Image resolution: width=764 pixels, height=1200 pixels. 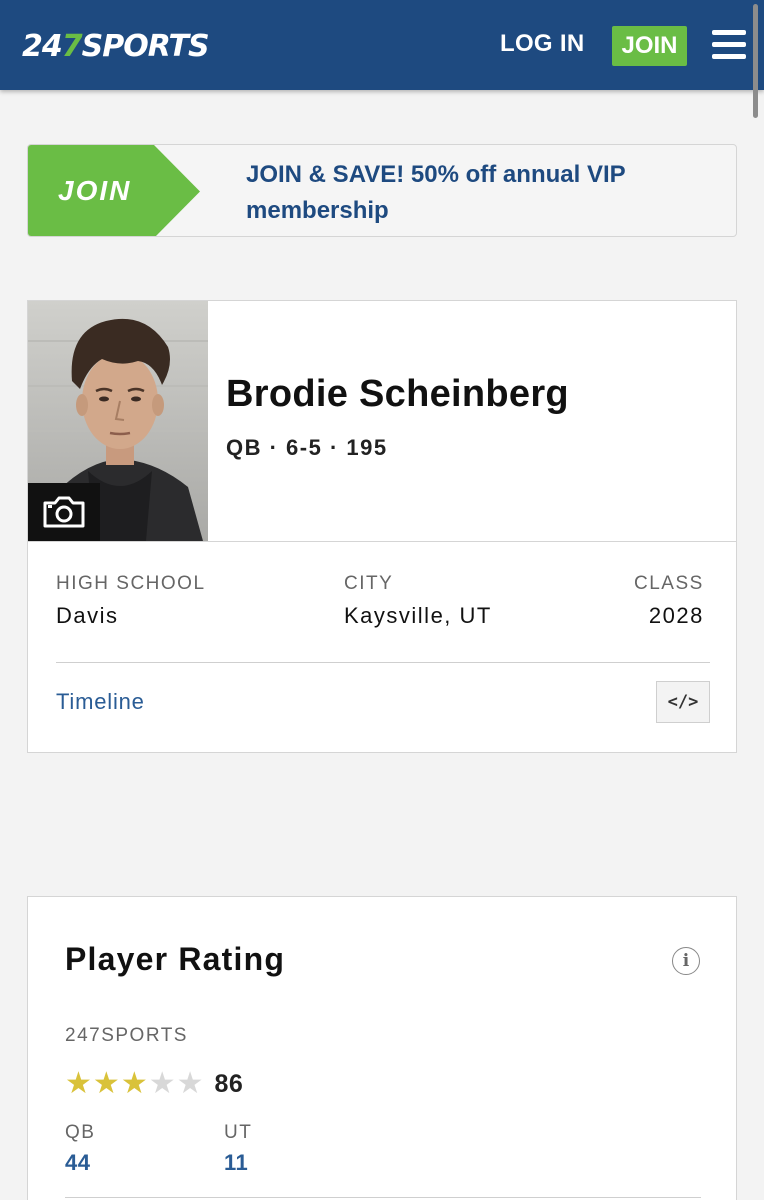 What do you see at coordinates (676, 615) in the screenshot?
I see `class-value: 2028` at bounding box center [676, 615].